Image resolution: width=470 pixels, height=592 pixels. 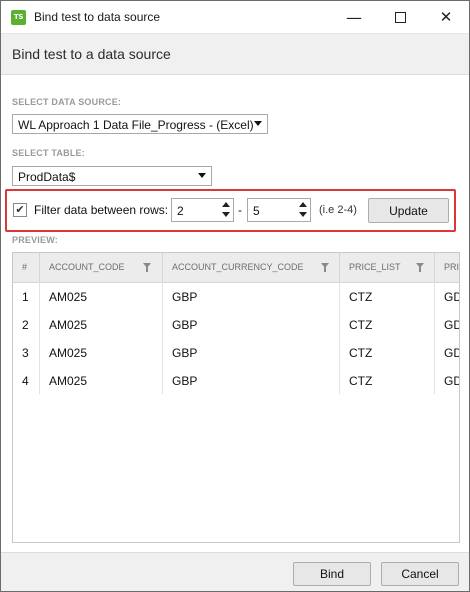 What do you see at coordinates (20, 210) in the screenshot?
I see `filter-checkbox: ✔` at bounding box center [20, 210].